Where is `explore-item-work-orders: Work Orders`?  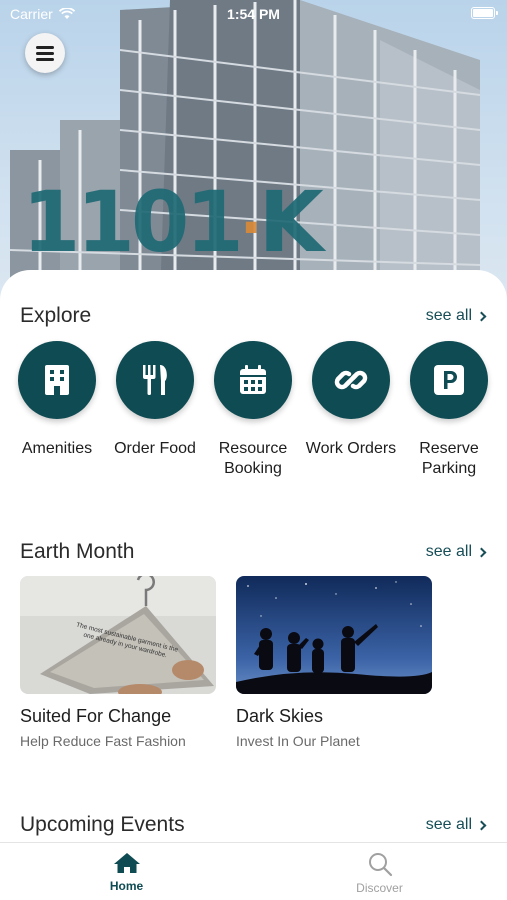
explore-item-work-orders: Work Orders is located at coordinates (351, 410).